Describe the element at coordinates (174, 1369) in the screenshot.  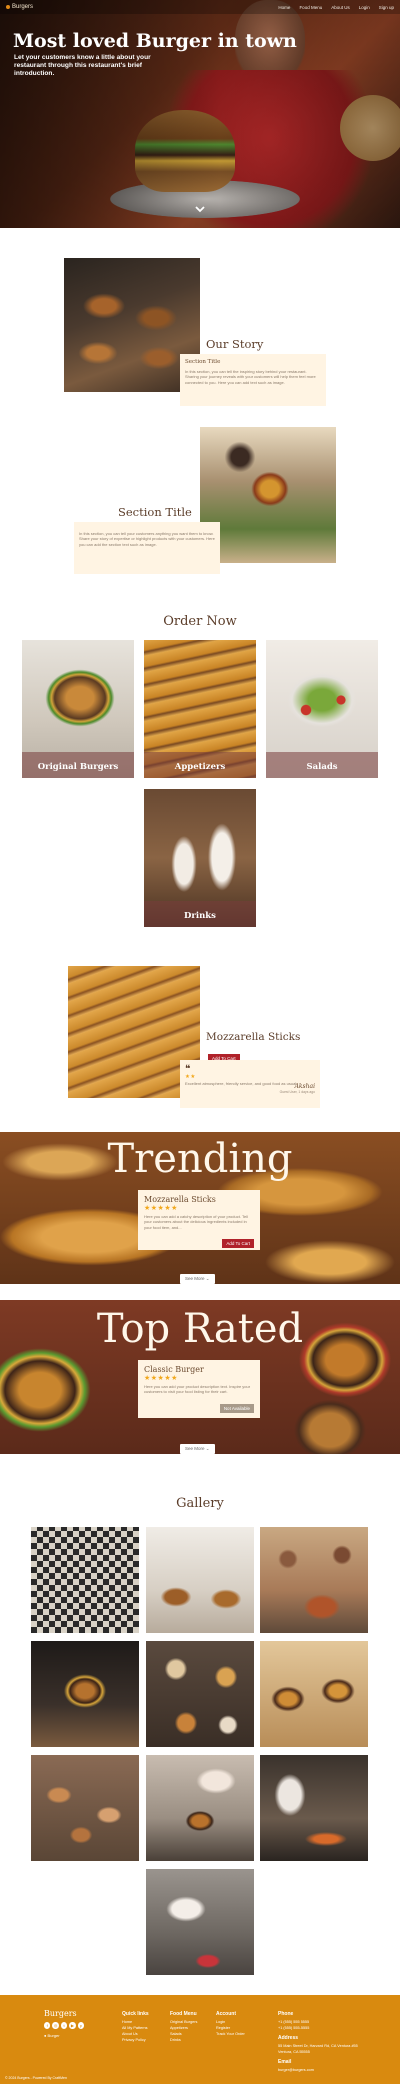
I see `top-rated-card-title: Classic Burger` at that location.